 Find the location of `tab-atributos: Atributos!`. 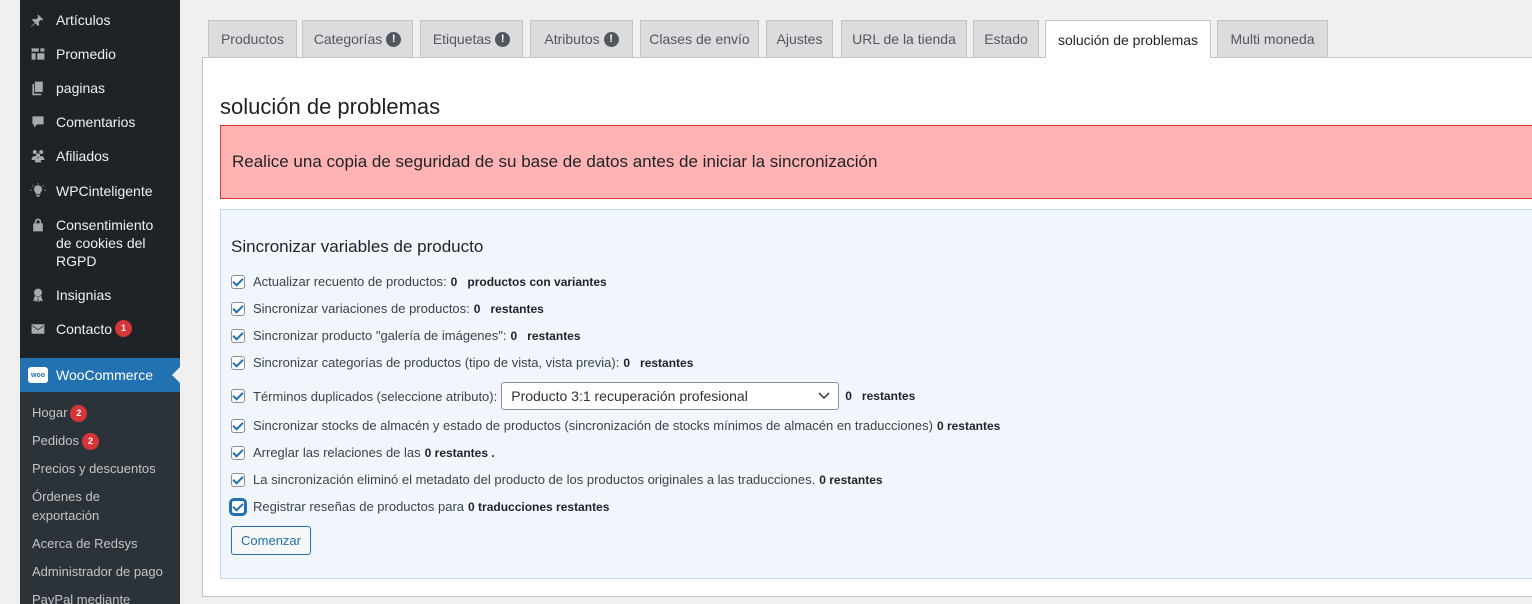

tab-atributos: Atributos! is located at coordinates (581, 38).